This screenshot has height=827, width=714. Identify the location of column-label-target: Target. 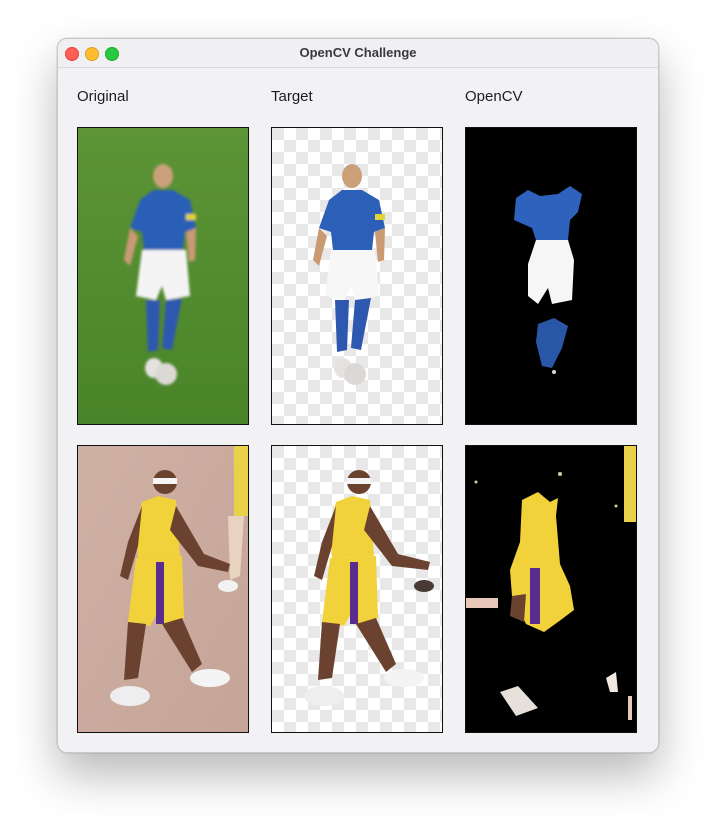
(292, 96).